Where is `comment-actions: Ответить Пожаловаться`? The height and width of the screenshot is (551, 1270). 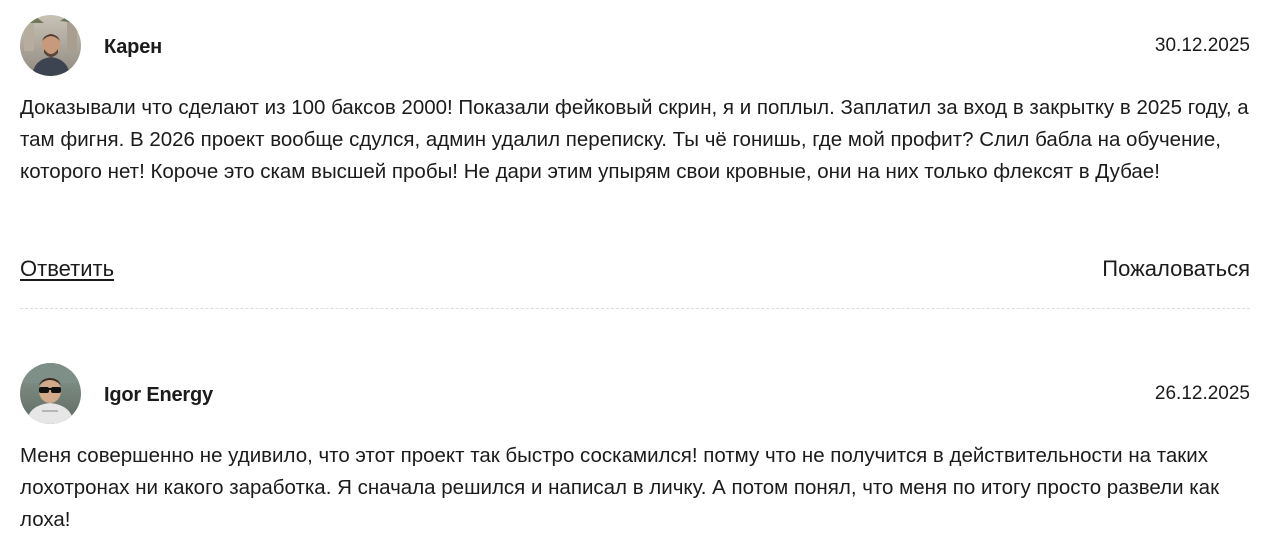 comment-actions: Ответить Пожаловаться is located at coordinates (635, 273).